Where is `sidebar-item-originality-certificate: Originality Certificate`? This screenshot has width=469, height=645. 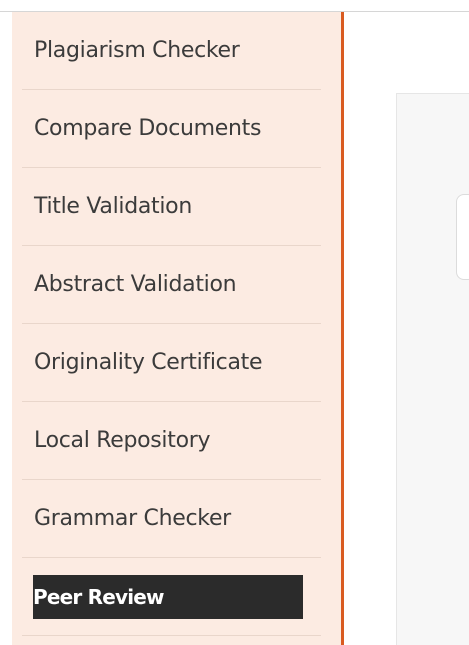 sidebar-item-originality-certificate: Originality Certificate is located at coordinates (171, 363).